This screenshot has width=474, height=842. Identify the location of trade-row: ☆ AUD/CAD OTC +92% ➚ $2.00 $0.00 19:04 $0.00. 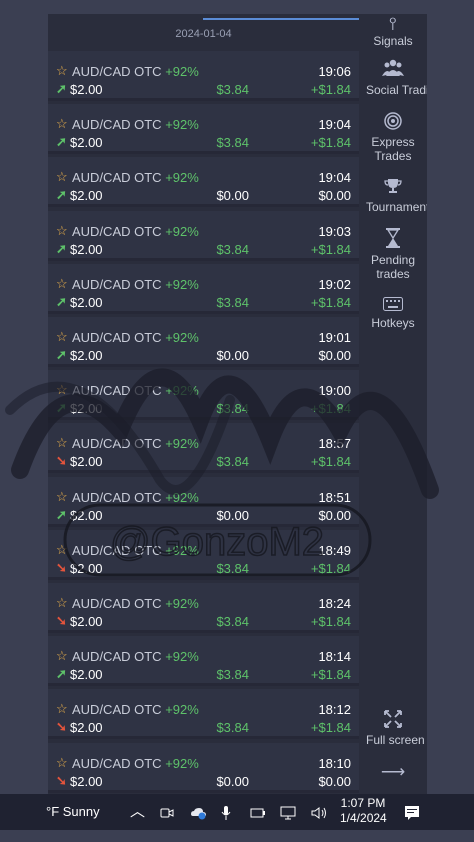
(203, 182).